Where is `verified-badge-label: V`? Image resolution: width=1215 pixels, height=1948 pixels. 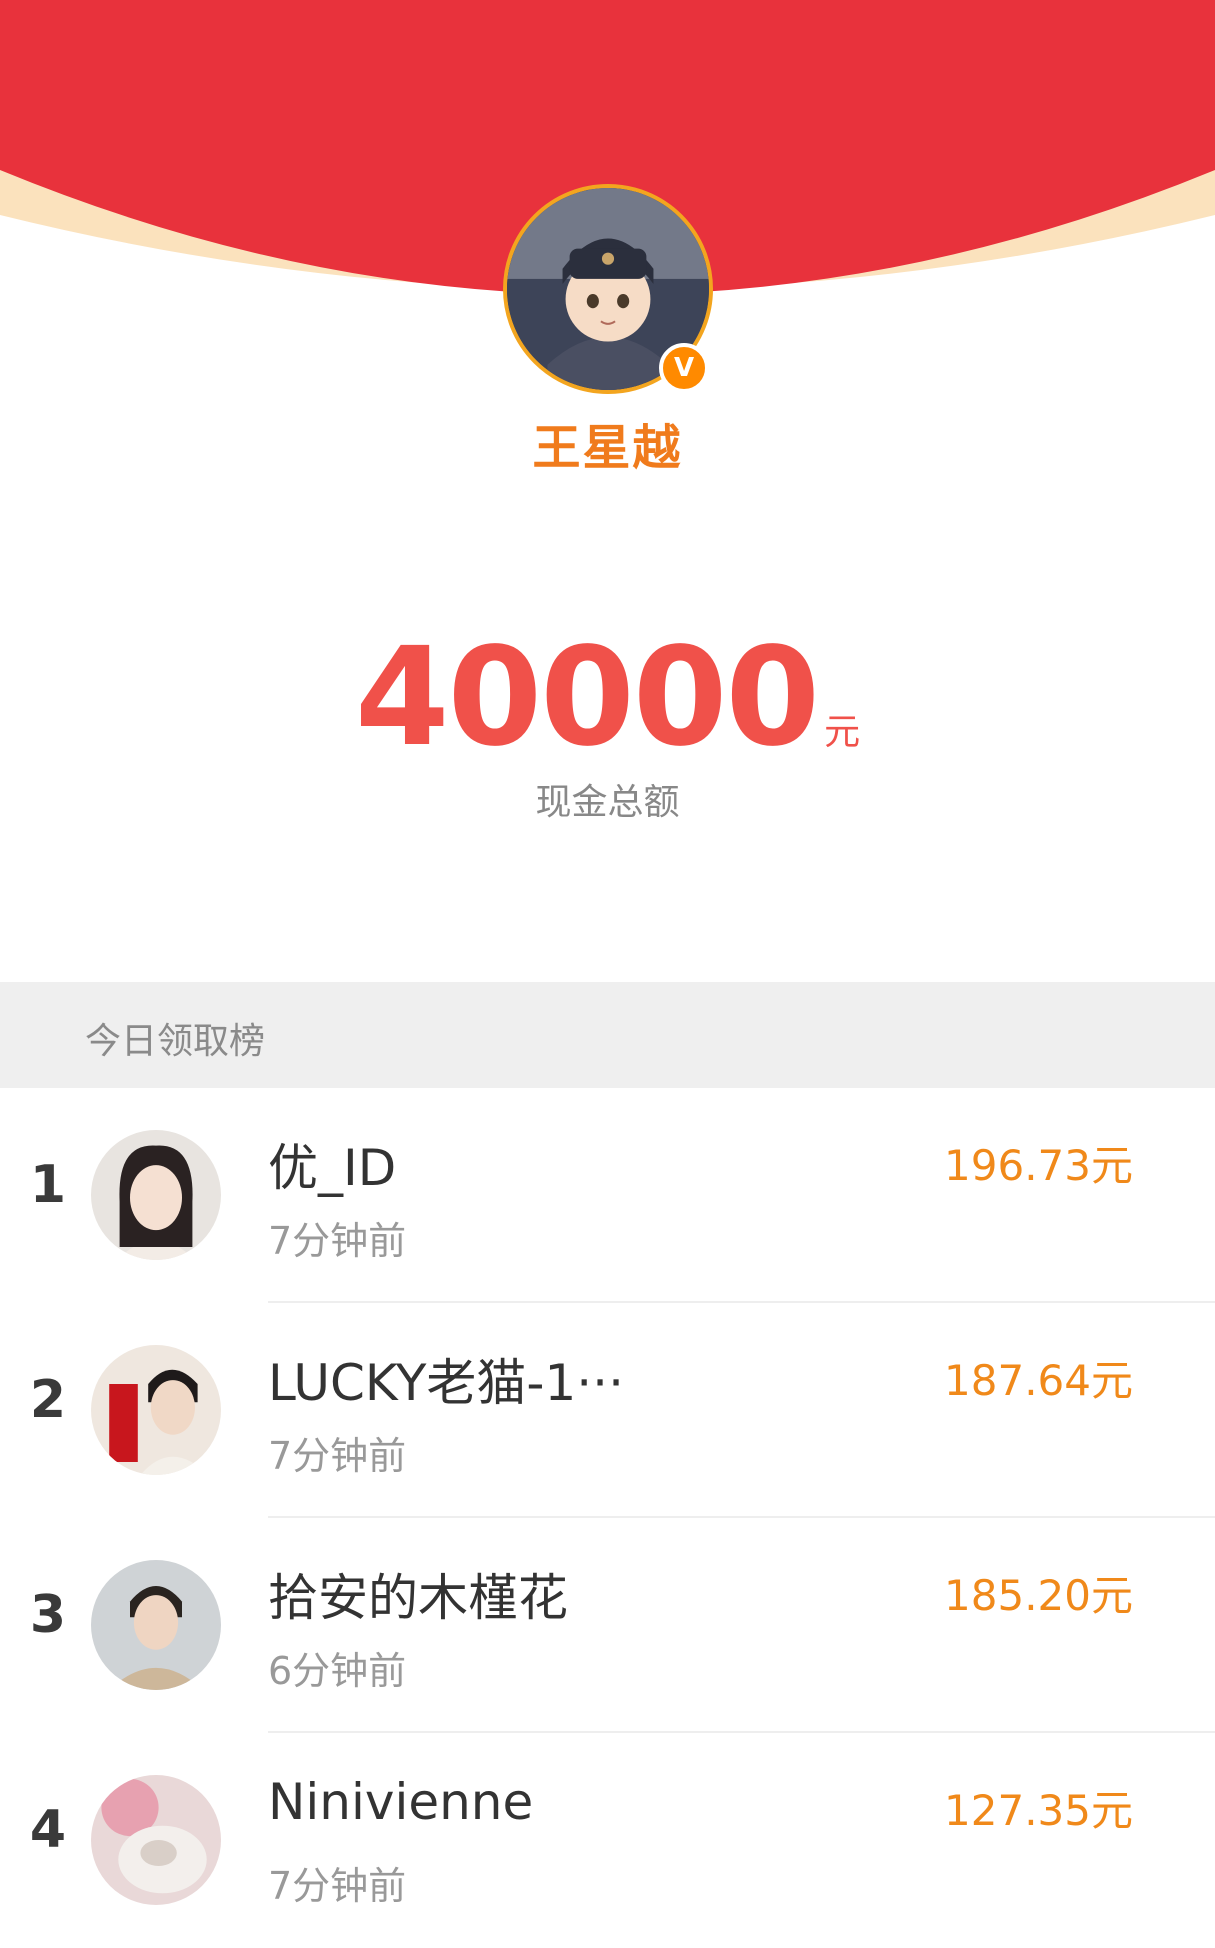
verified-badge-label: V is located at coordinates (684, 368).